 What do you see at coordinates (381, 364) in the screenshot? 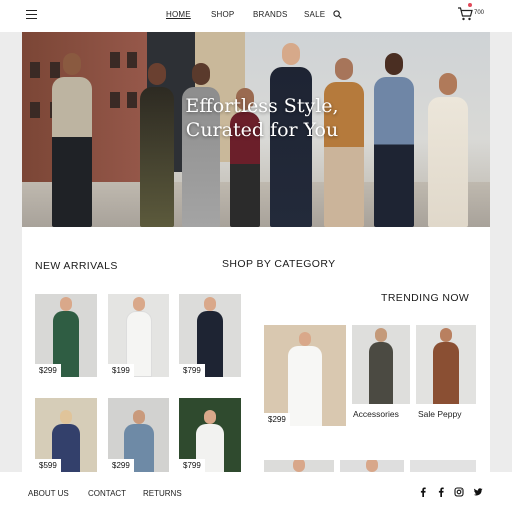
I see `category-card-accessories` at bounding box center [381, 364].